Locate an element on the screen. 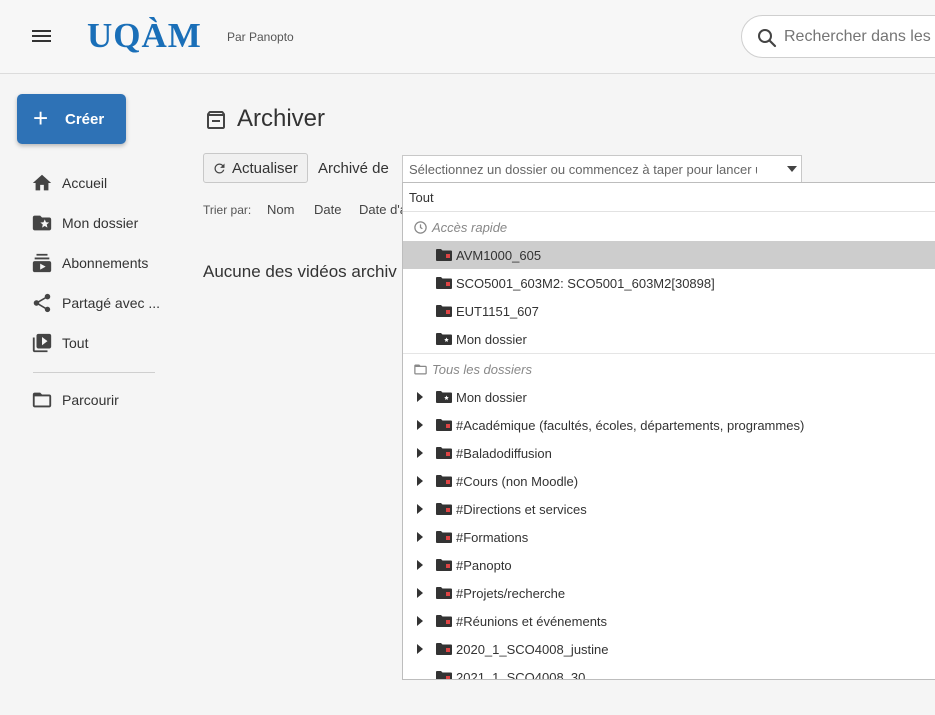 This screenshot has width=935, height=715. share-icon is located at coordinates (42, 303).